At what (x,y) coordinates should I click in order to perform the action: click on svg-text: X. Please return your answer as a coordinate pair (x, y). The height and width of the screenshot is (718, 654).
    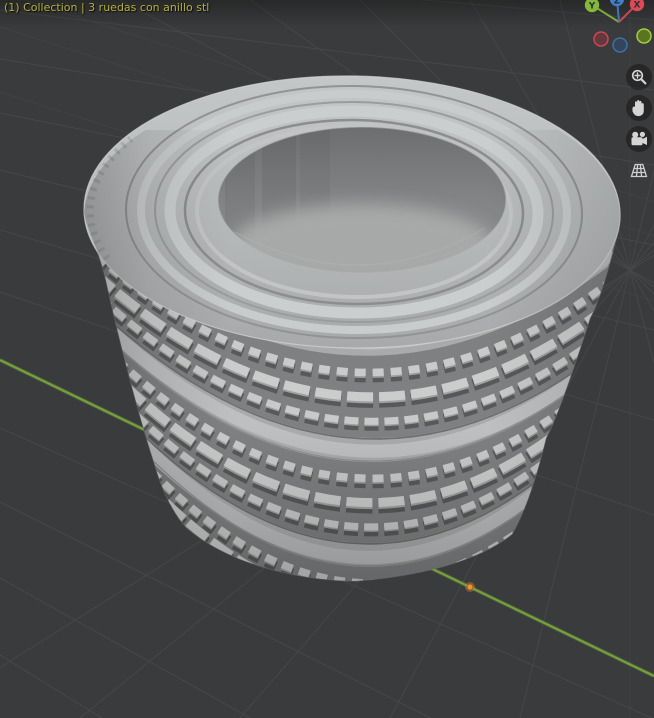
    Looking at the image, I should click on (637, 6).